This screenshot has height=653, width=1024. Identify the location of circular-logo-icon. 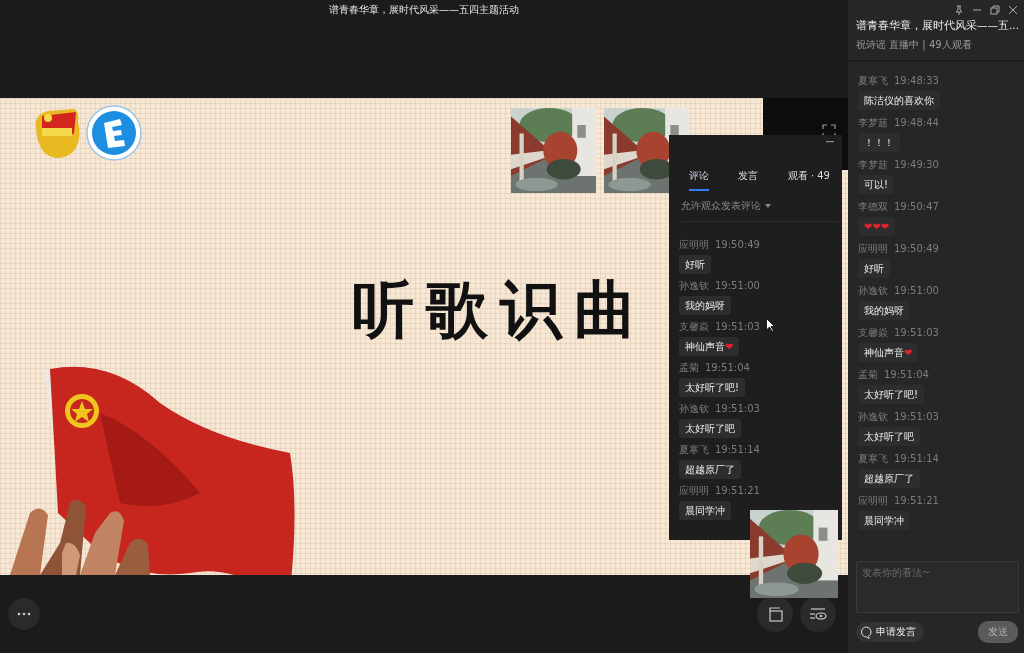
(114, 133).